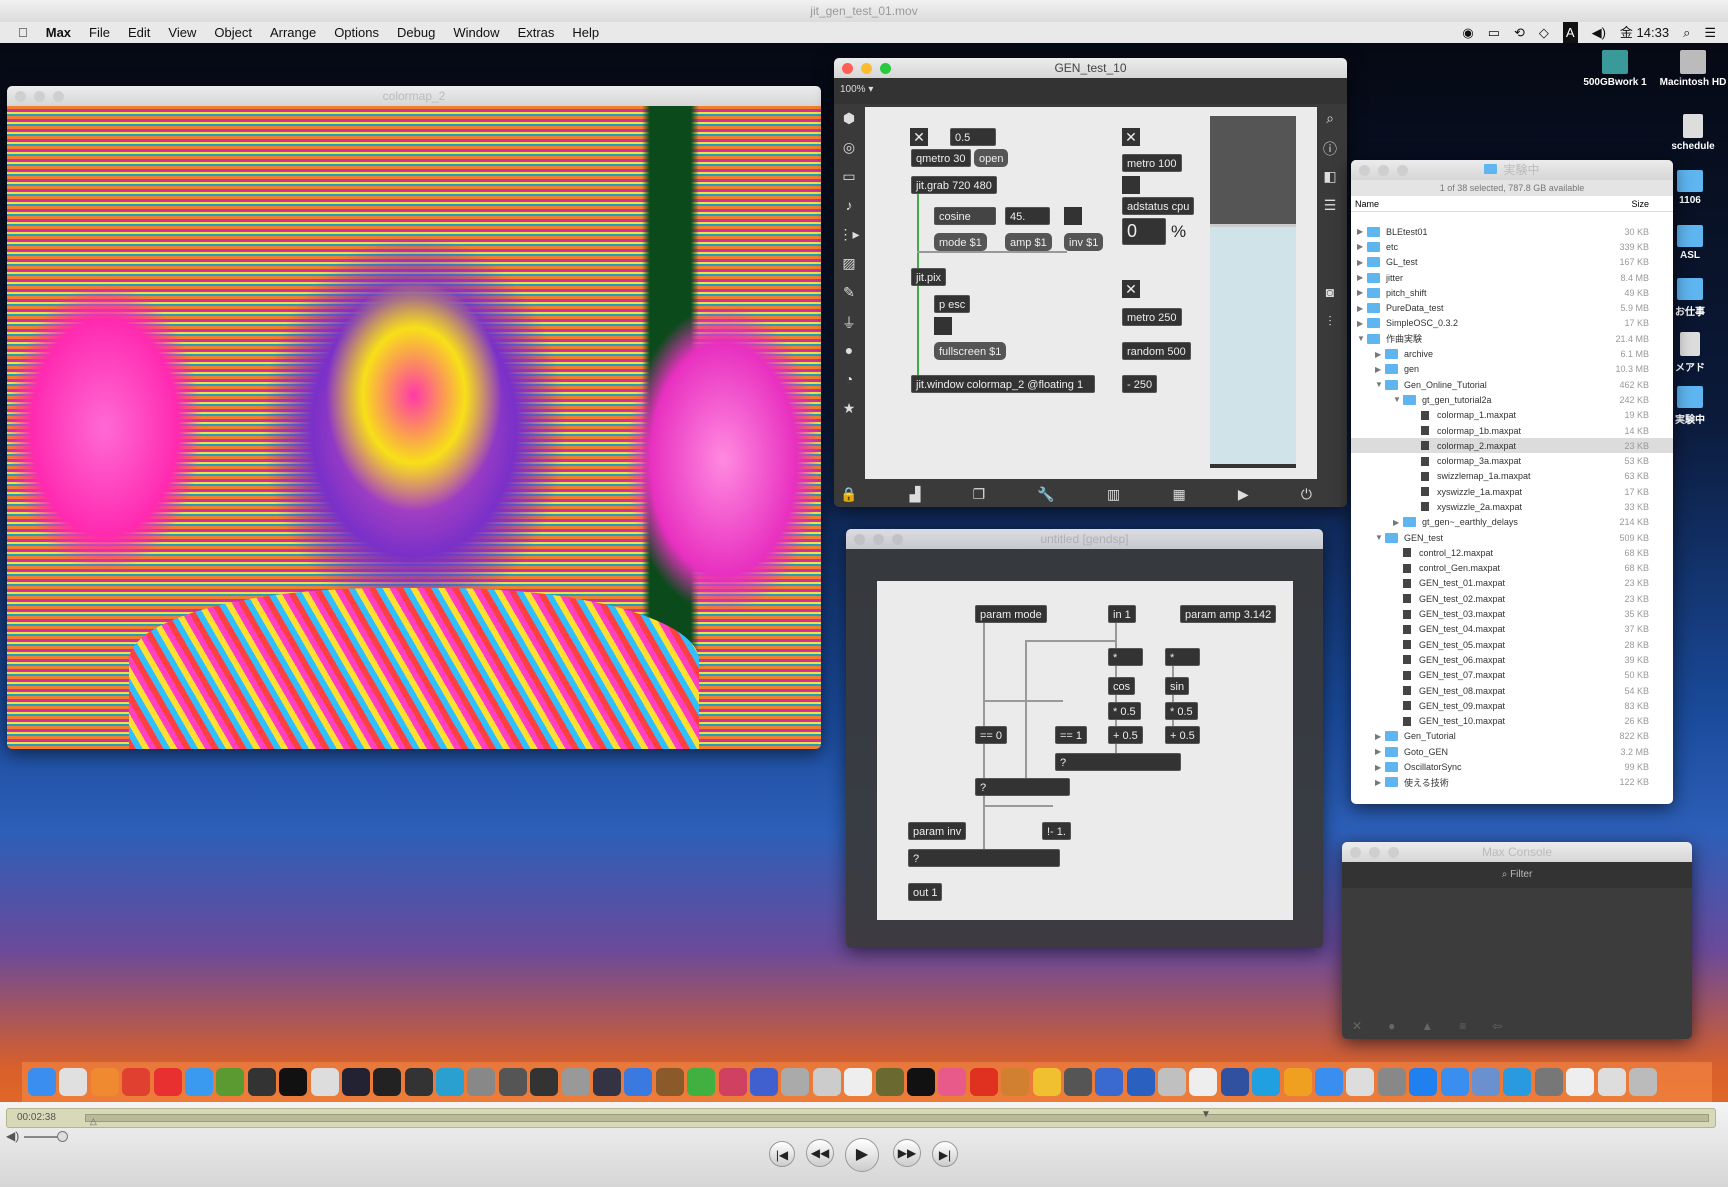 Image resolution: width=1728 pixels, height=1187 pixels. I want to click on menu-edit: Edit, so click(139, 32).